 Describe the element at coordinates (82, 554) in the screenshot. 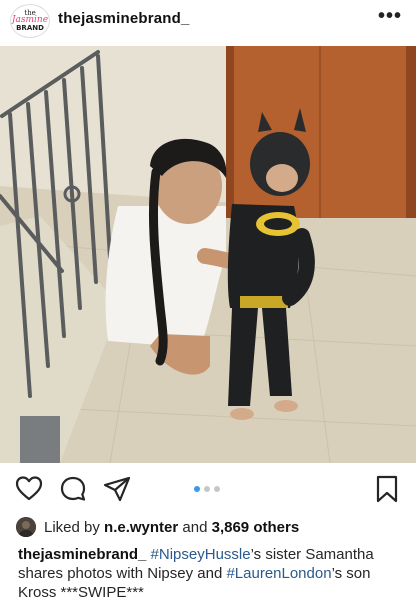

I see `caption-username: thejasminebrand_` at that location.